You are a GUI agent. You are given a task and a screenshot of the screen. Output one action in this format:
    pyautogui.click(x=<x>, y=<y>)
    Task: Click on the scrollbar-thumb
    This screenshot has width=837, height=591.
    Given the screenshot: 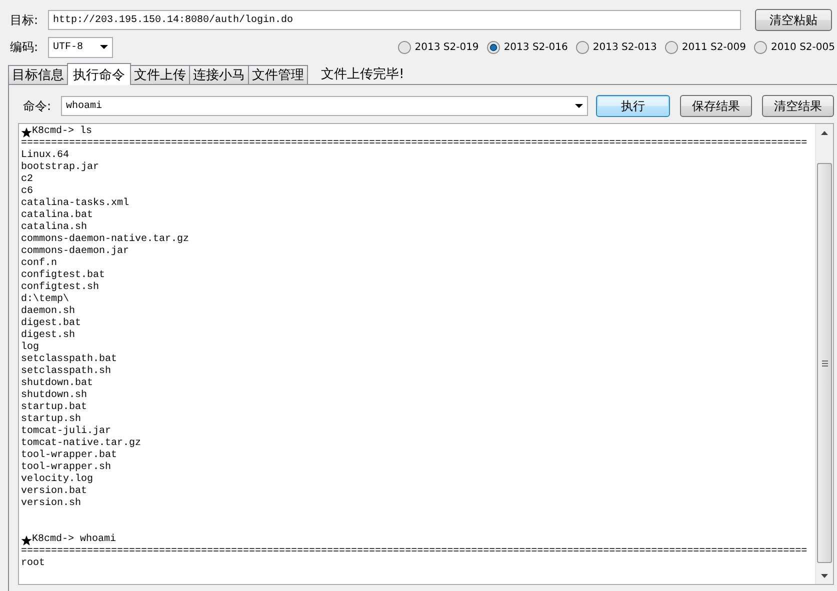 What is the action you would take?
    pyautogui.click(x=824, y=363)
    